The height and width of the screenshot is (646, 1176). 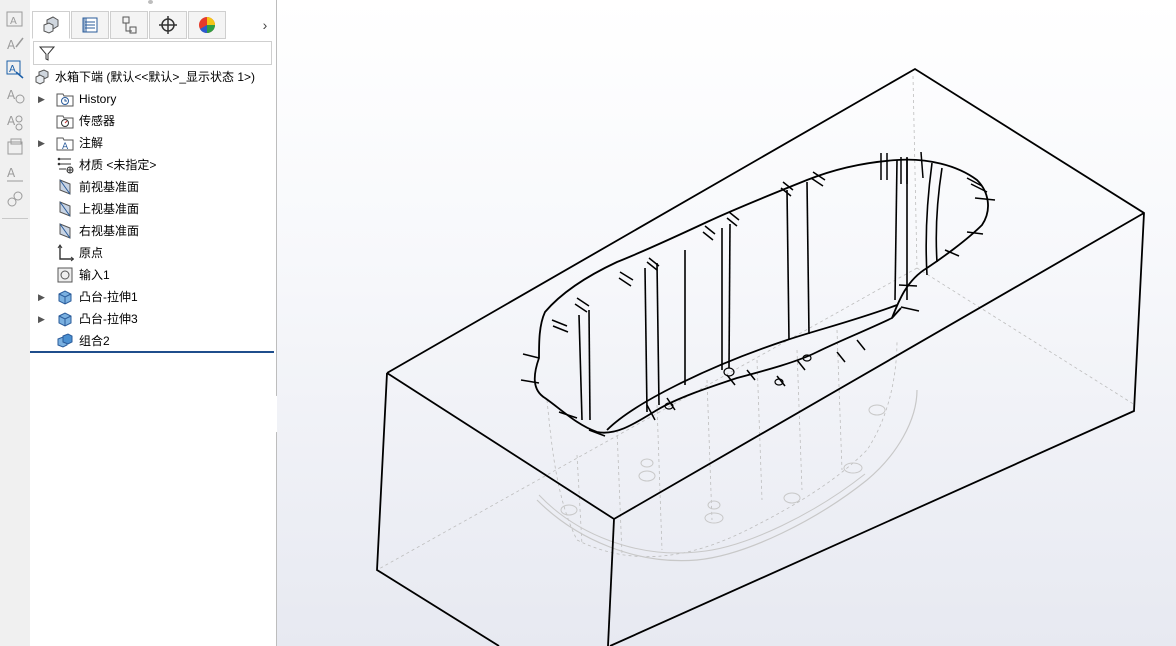 What do you see at coordinates (727, 475) in the screenshot?
I see `interior-features` at bounding box center [727, 475].